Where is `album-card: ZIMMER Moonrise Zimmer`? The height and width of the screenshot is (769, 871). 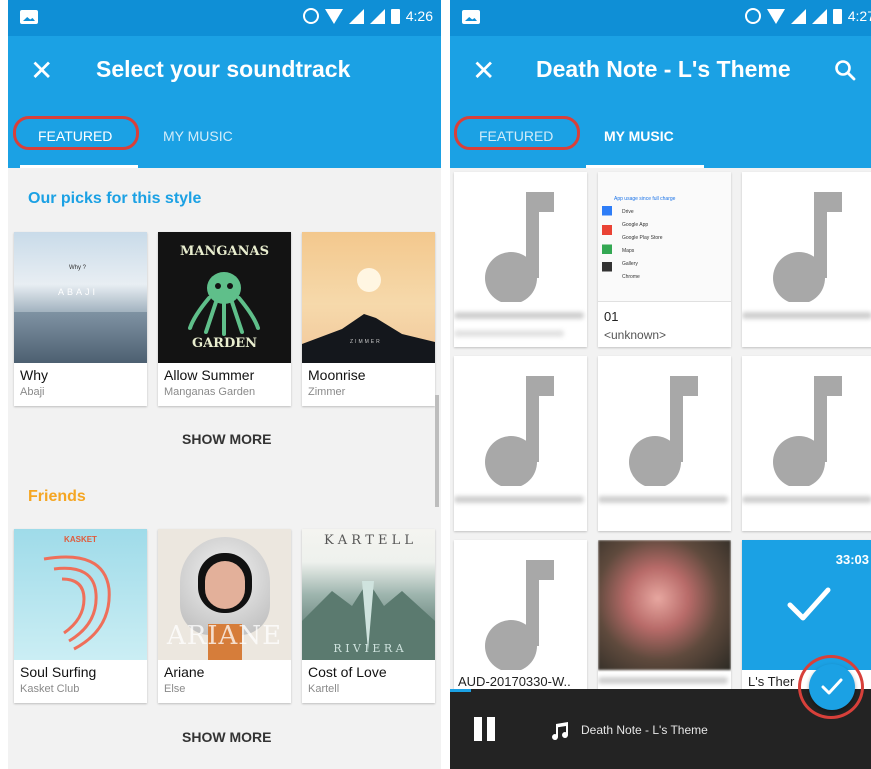
album-card: ZIMMER Moonrise Zimmer is located at coordinates (368, 319).